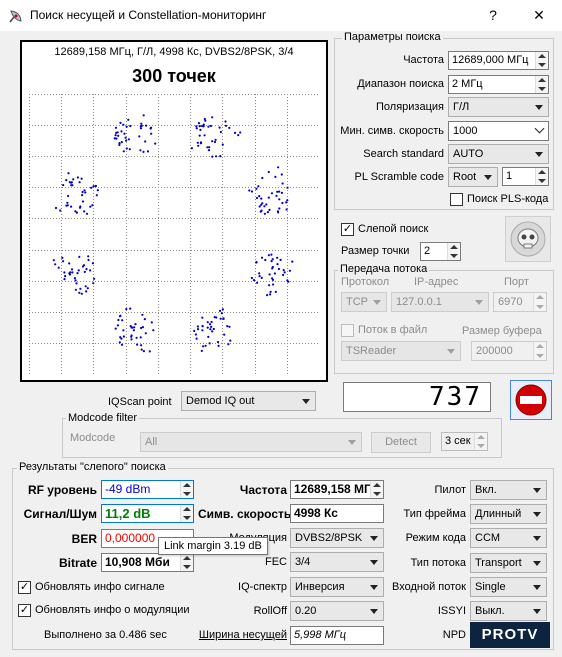 The width and height of the screenshot is (562, 657). What do you see at coordinates (440, 302) in the screenshot?
I see `ip-select: 127.0.0.1` at bounding box center [440, 302].